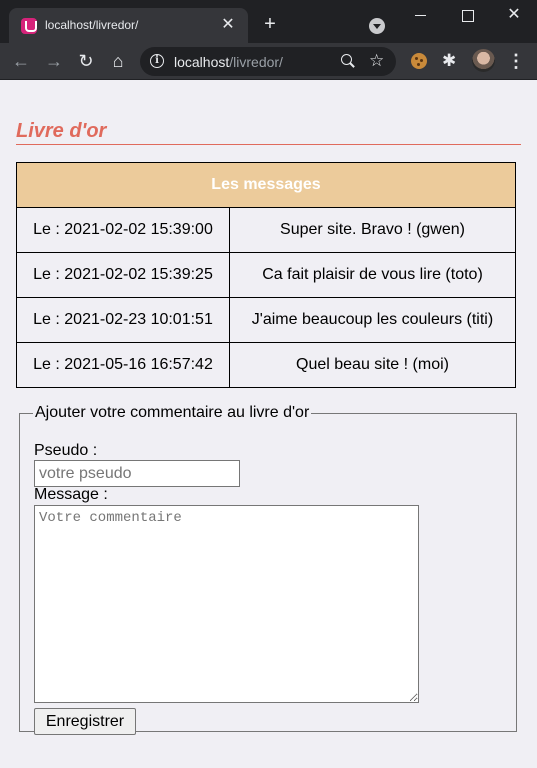 This screenshot has height=768, width=537. What do you see at coordinates (372, 365) in the screenshot?
I see `message-text: Quel beau site ! (moi)` at bounding box center [372, 365].